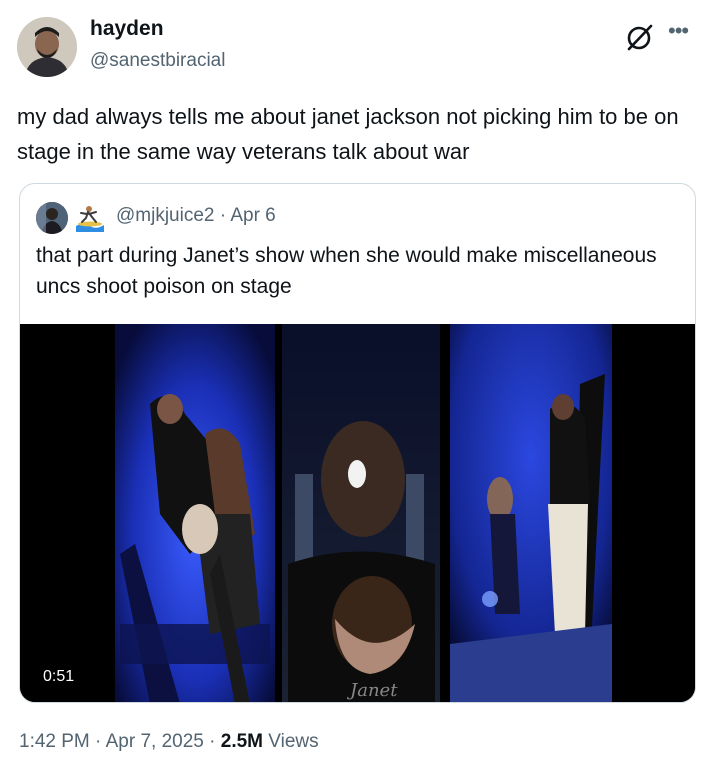 The height and width of the screenshot is (773, 716). Describe the element at coordinates (47, 47) in the screenshot. I see `author-avatar` at that location.